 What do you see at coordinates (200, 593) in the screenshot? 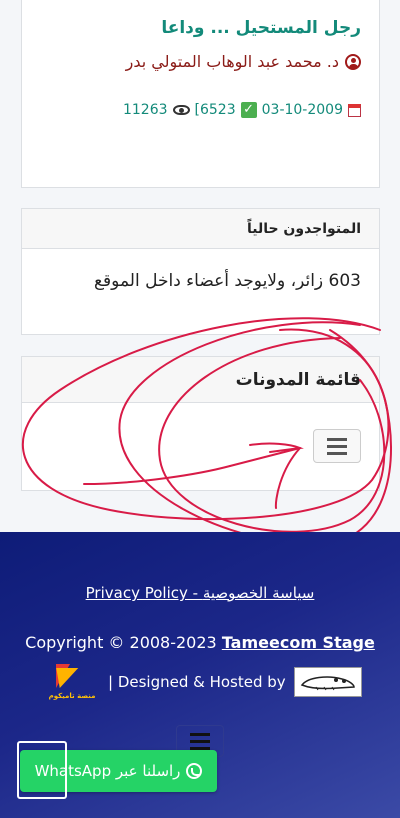
I see `privacy-policy-link: Privacy Policy - سياسة الخصوصية` at bounding box center [200, 593].